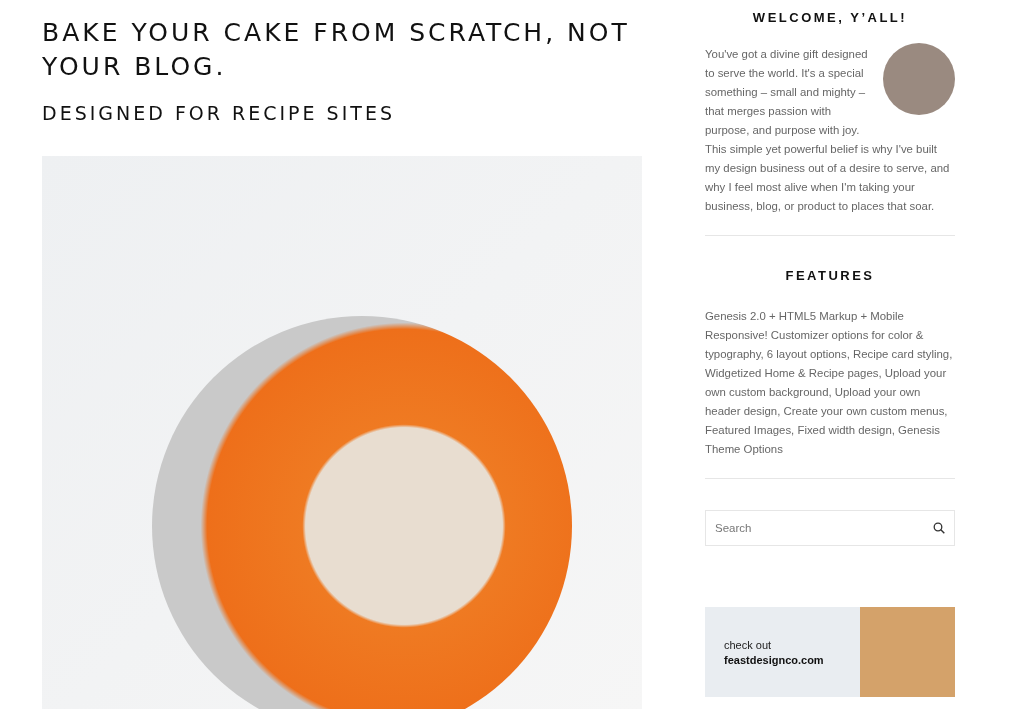 Image resolution: width=1024 pixels, height=709 pixels. Describe the element at coordinates (219, 113) in the screenshot. I see `page-subtitle: DESIGNED FOR RECIPE SITES` at that location.